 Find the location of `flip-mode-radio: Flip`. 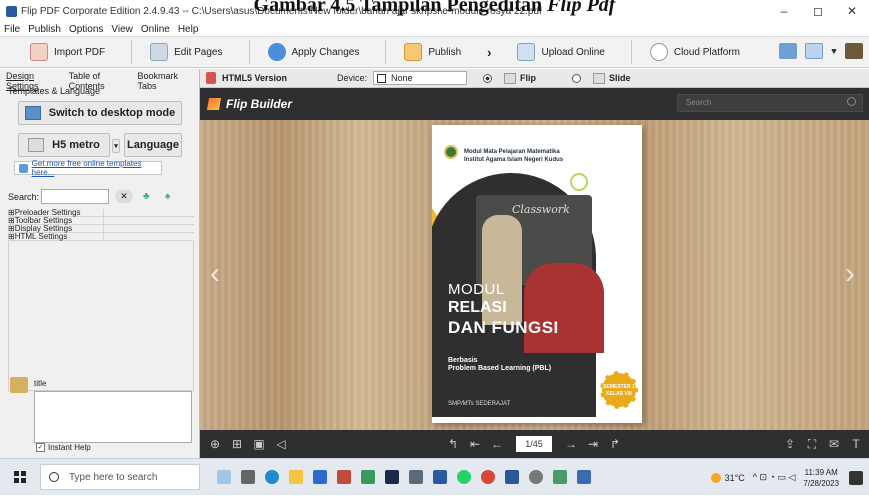

flip-mode-radio: Flip is located at coordinates (509, 78).